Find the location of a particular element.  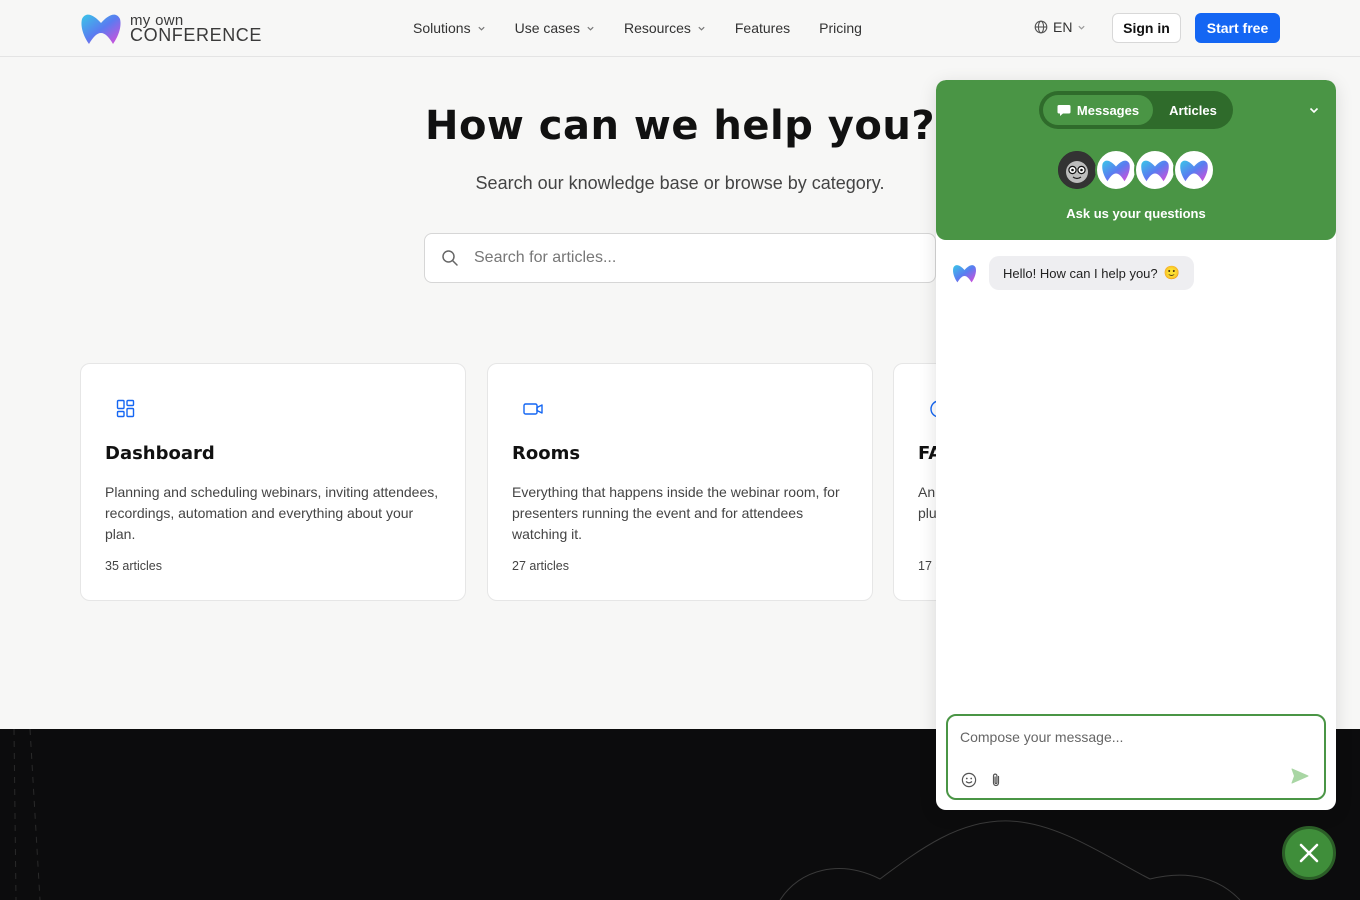

dashboard-grid-icon is located at coordinates (125, 408).